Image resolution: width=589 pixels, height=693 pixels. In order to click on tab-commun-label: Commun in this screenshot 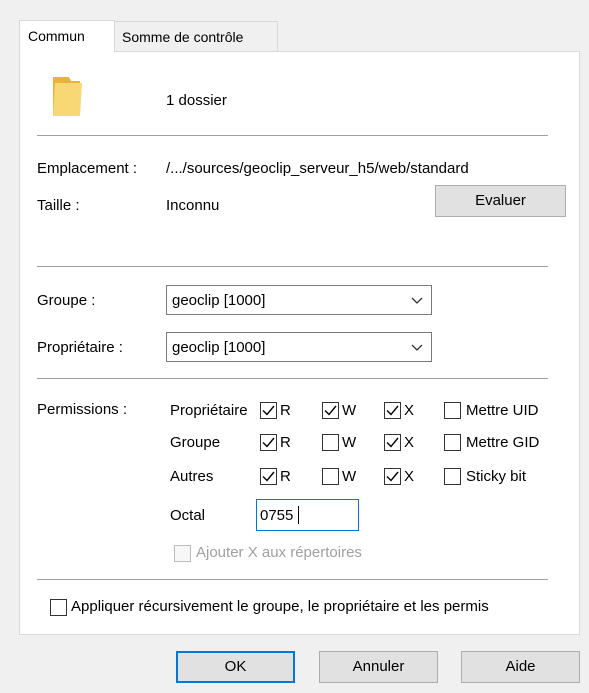, I will do `click(56, 36)`.